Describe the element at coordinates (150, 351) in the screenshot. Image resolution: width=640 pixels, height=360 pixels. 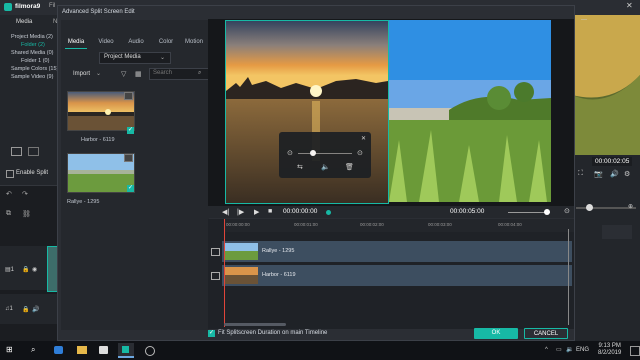
I see `capture-app-icon` at that location.